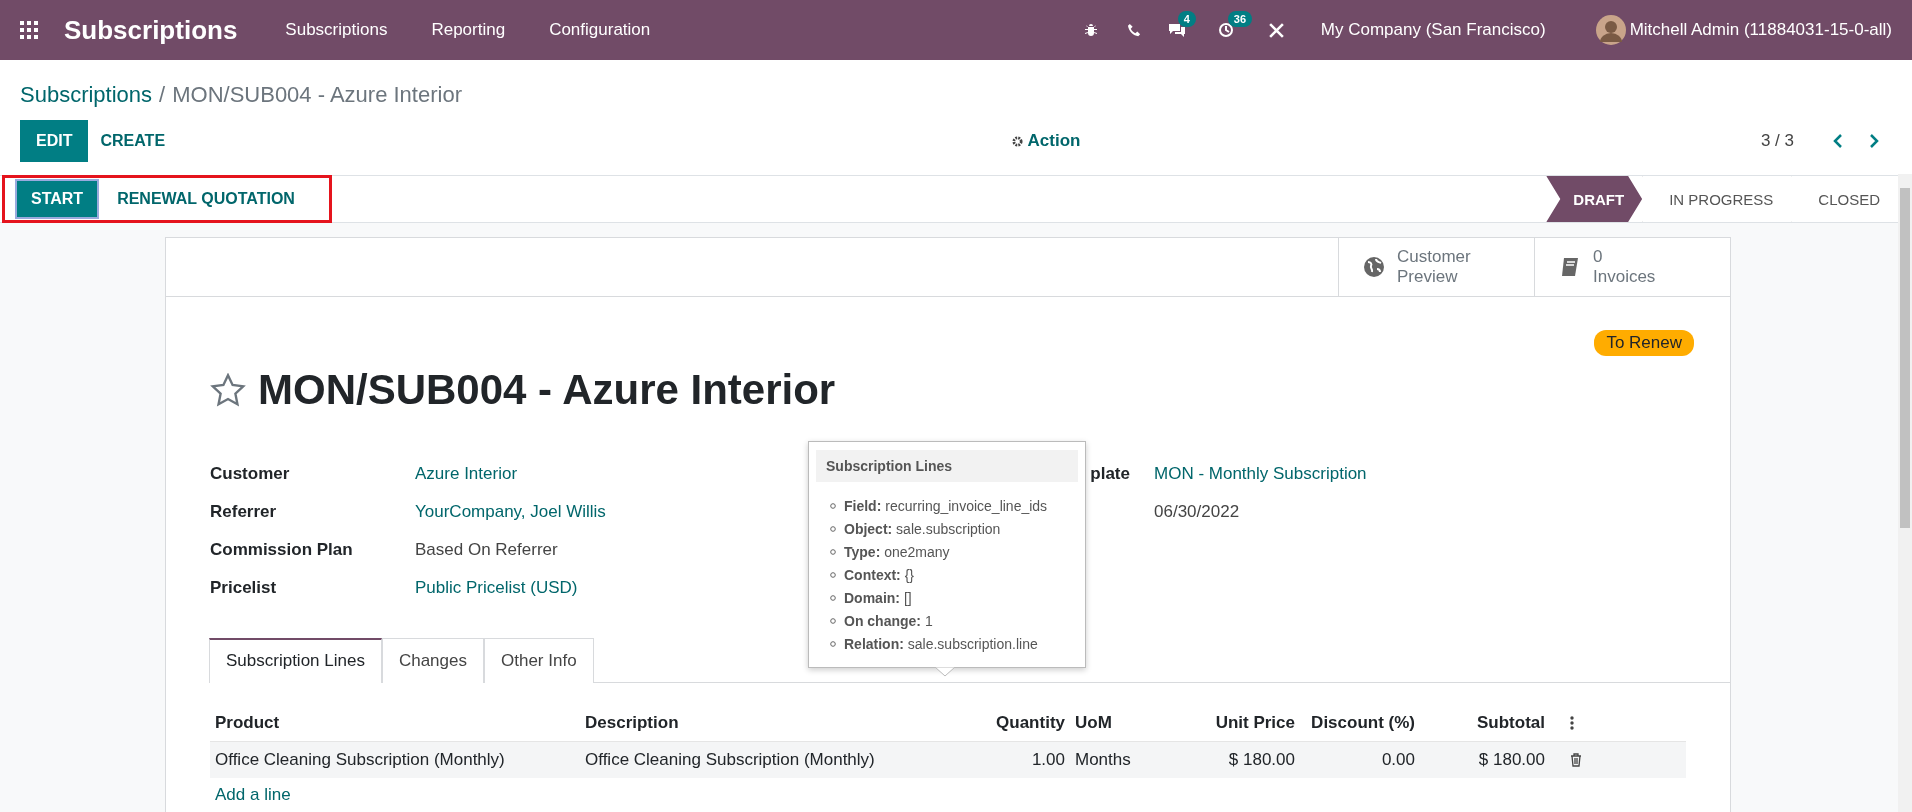 The image size is (1912, 812). What do you see at coordinates (1485, 723) in the screenshot?
I see `column-header: Subtotal` at bounding box center [1485, 723].